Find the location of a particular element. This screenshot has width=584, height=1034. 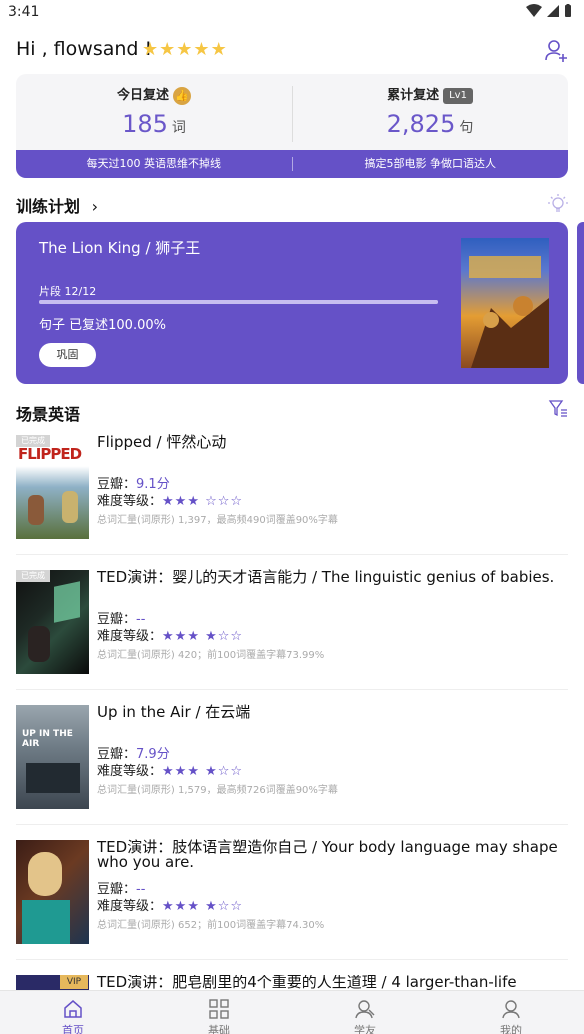

greeting-text: Hi , flowsand ! is located at coordinates (84, 49).